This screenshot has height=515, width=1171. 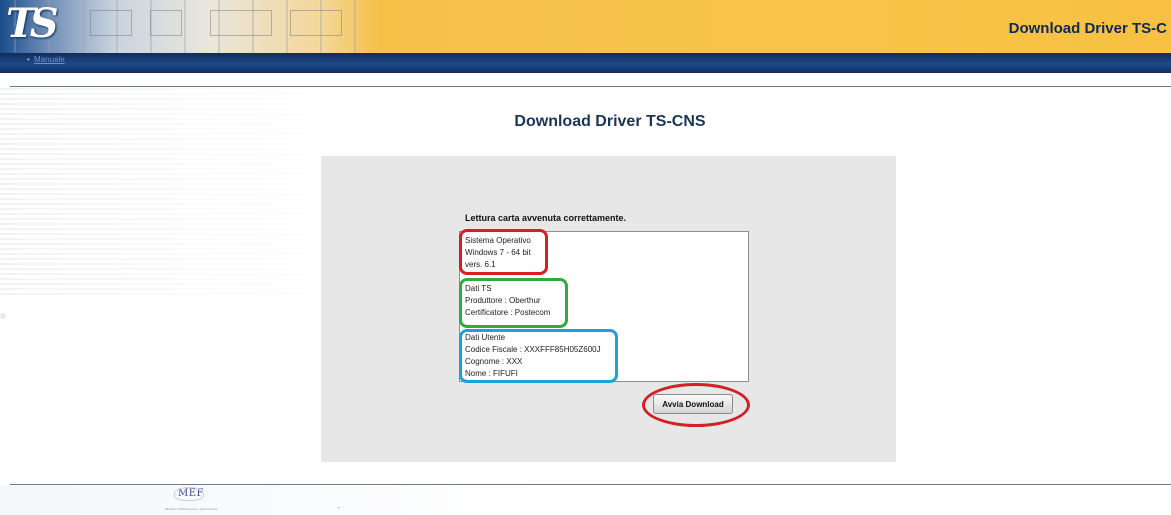 I want to click on ts-logo: TS, so click(x=32, y=23).